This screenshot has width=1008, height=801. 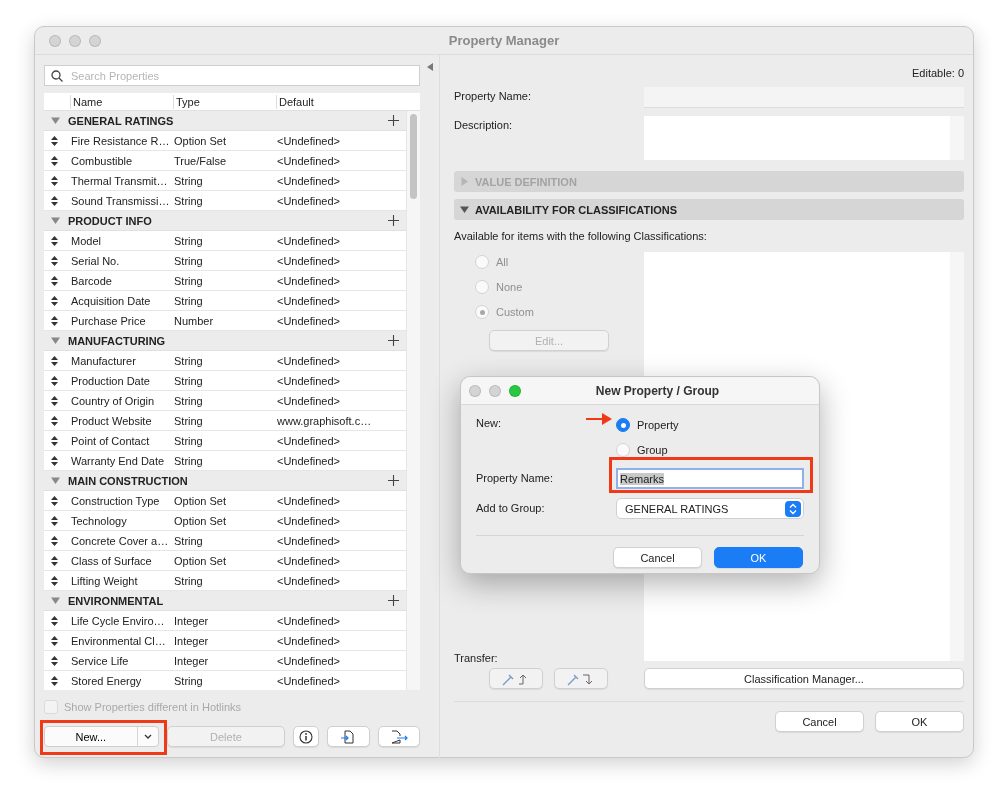 What do you see at coordinates (502, 262) in the screenshot?
I see `radio-label: All` at bounding box center [502, 262].